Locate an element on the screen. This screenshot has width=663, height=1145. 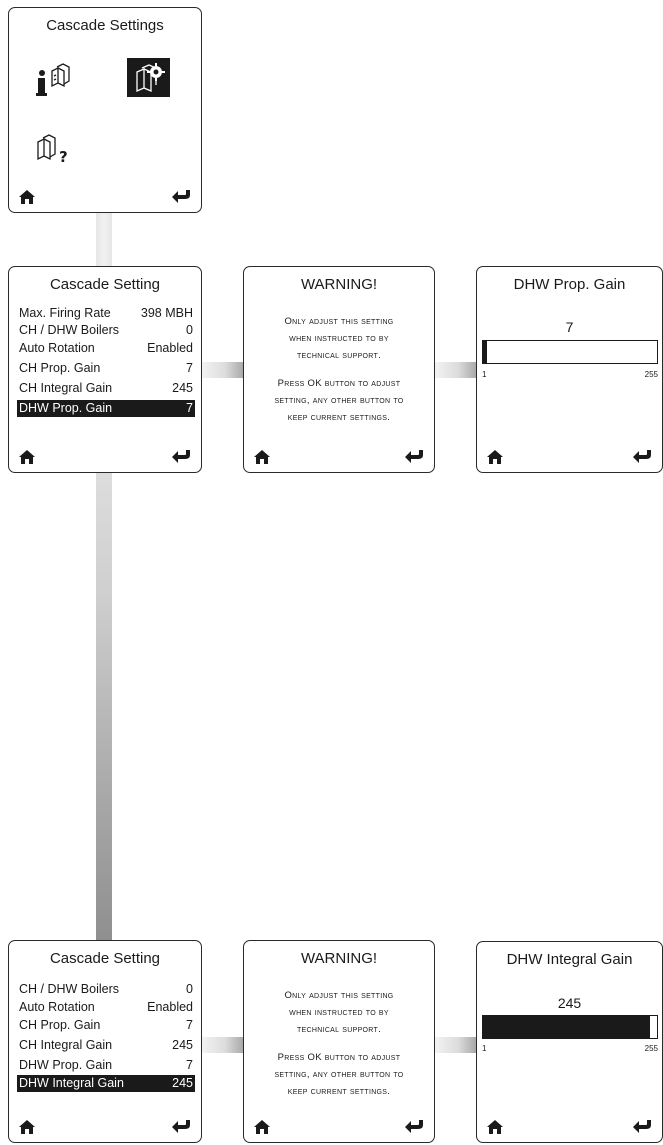
gauge-value: 245 is located at coordinates (569, 1003).